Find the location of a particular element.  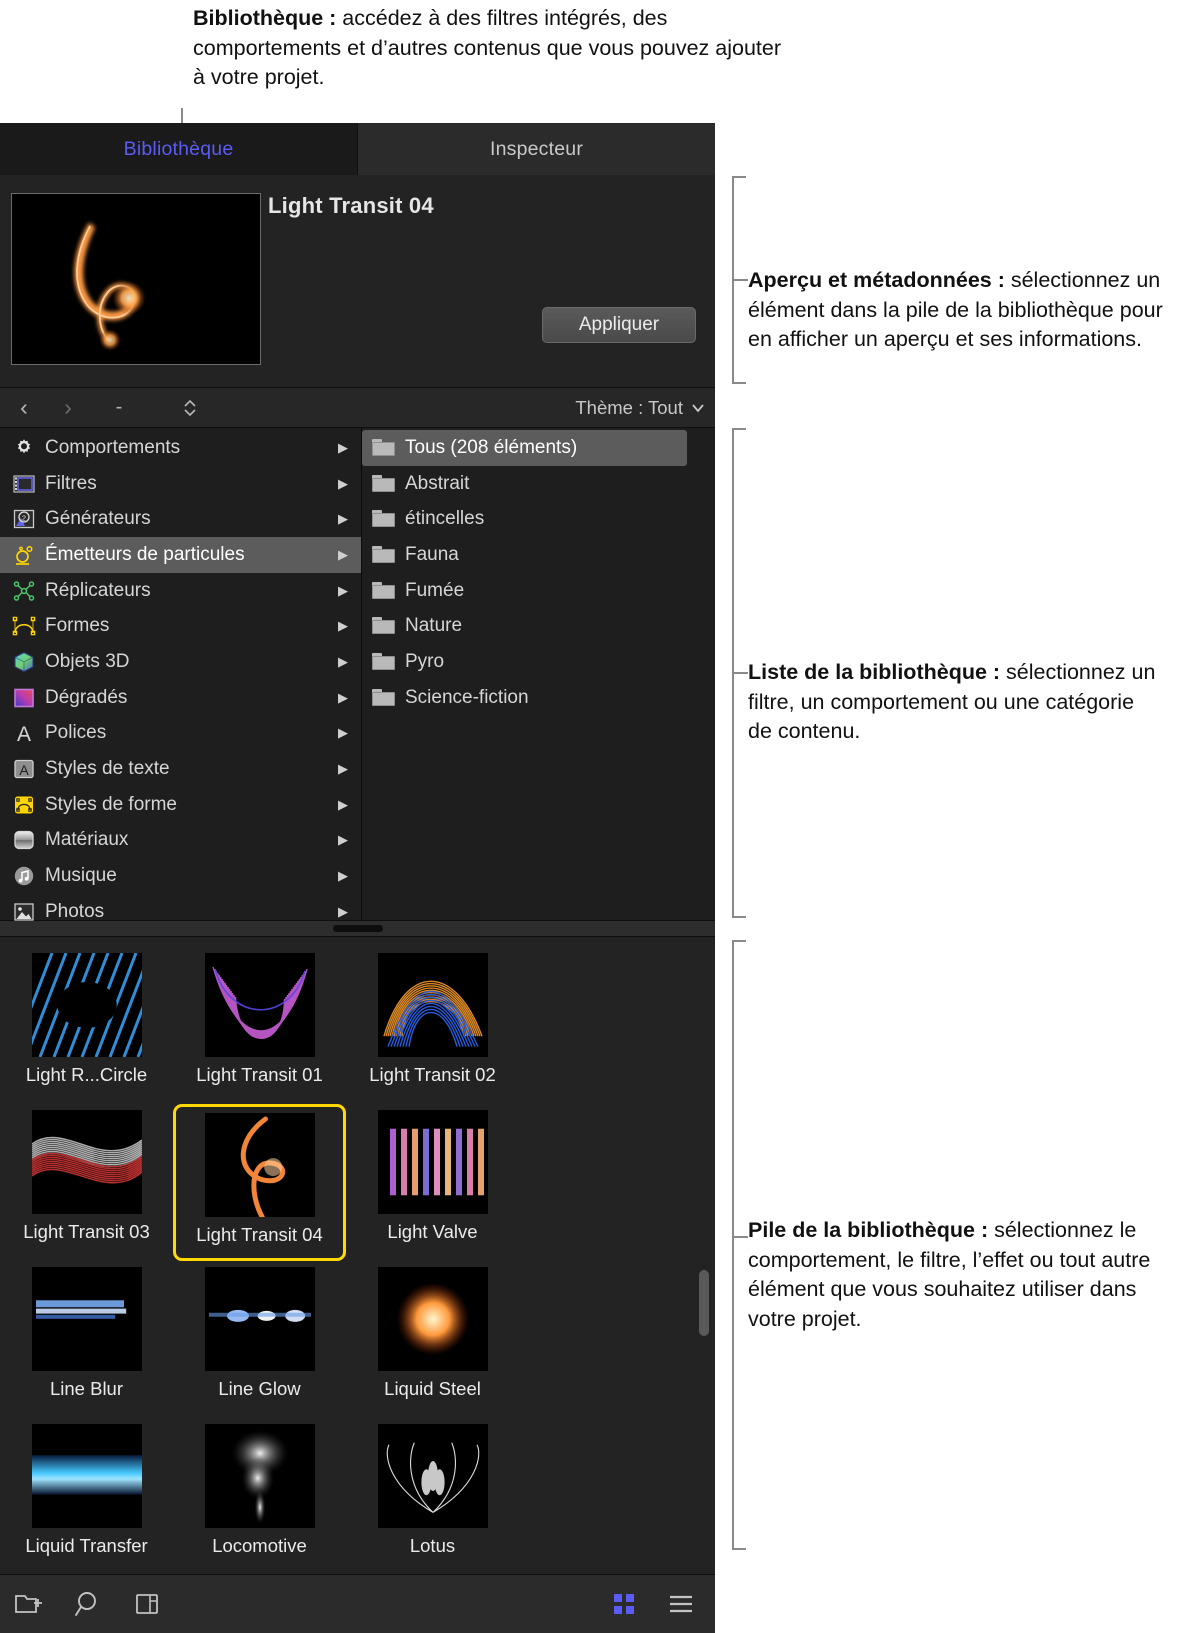

stack-item: Line Blur is located at coordinates (86, 1339).